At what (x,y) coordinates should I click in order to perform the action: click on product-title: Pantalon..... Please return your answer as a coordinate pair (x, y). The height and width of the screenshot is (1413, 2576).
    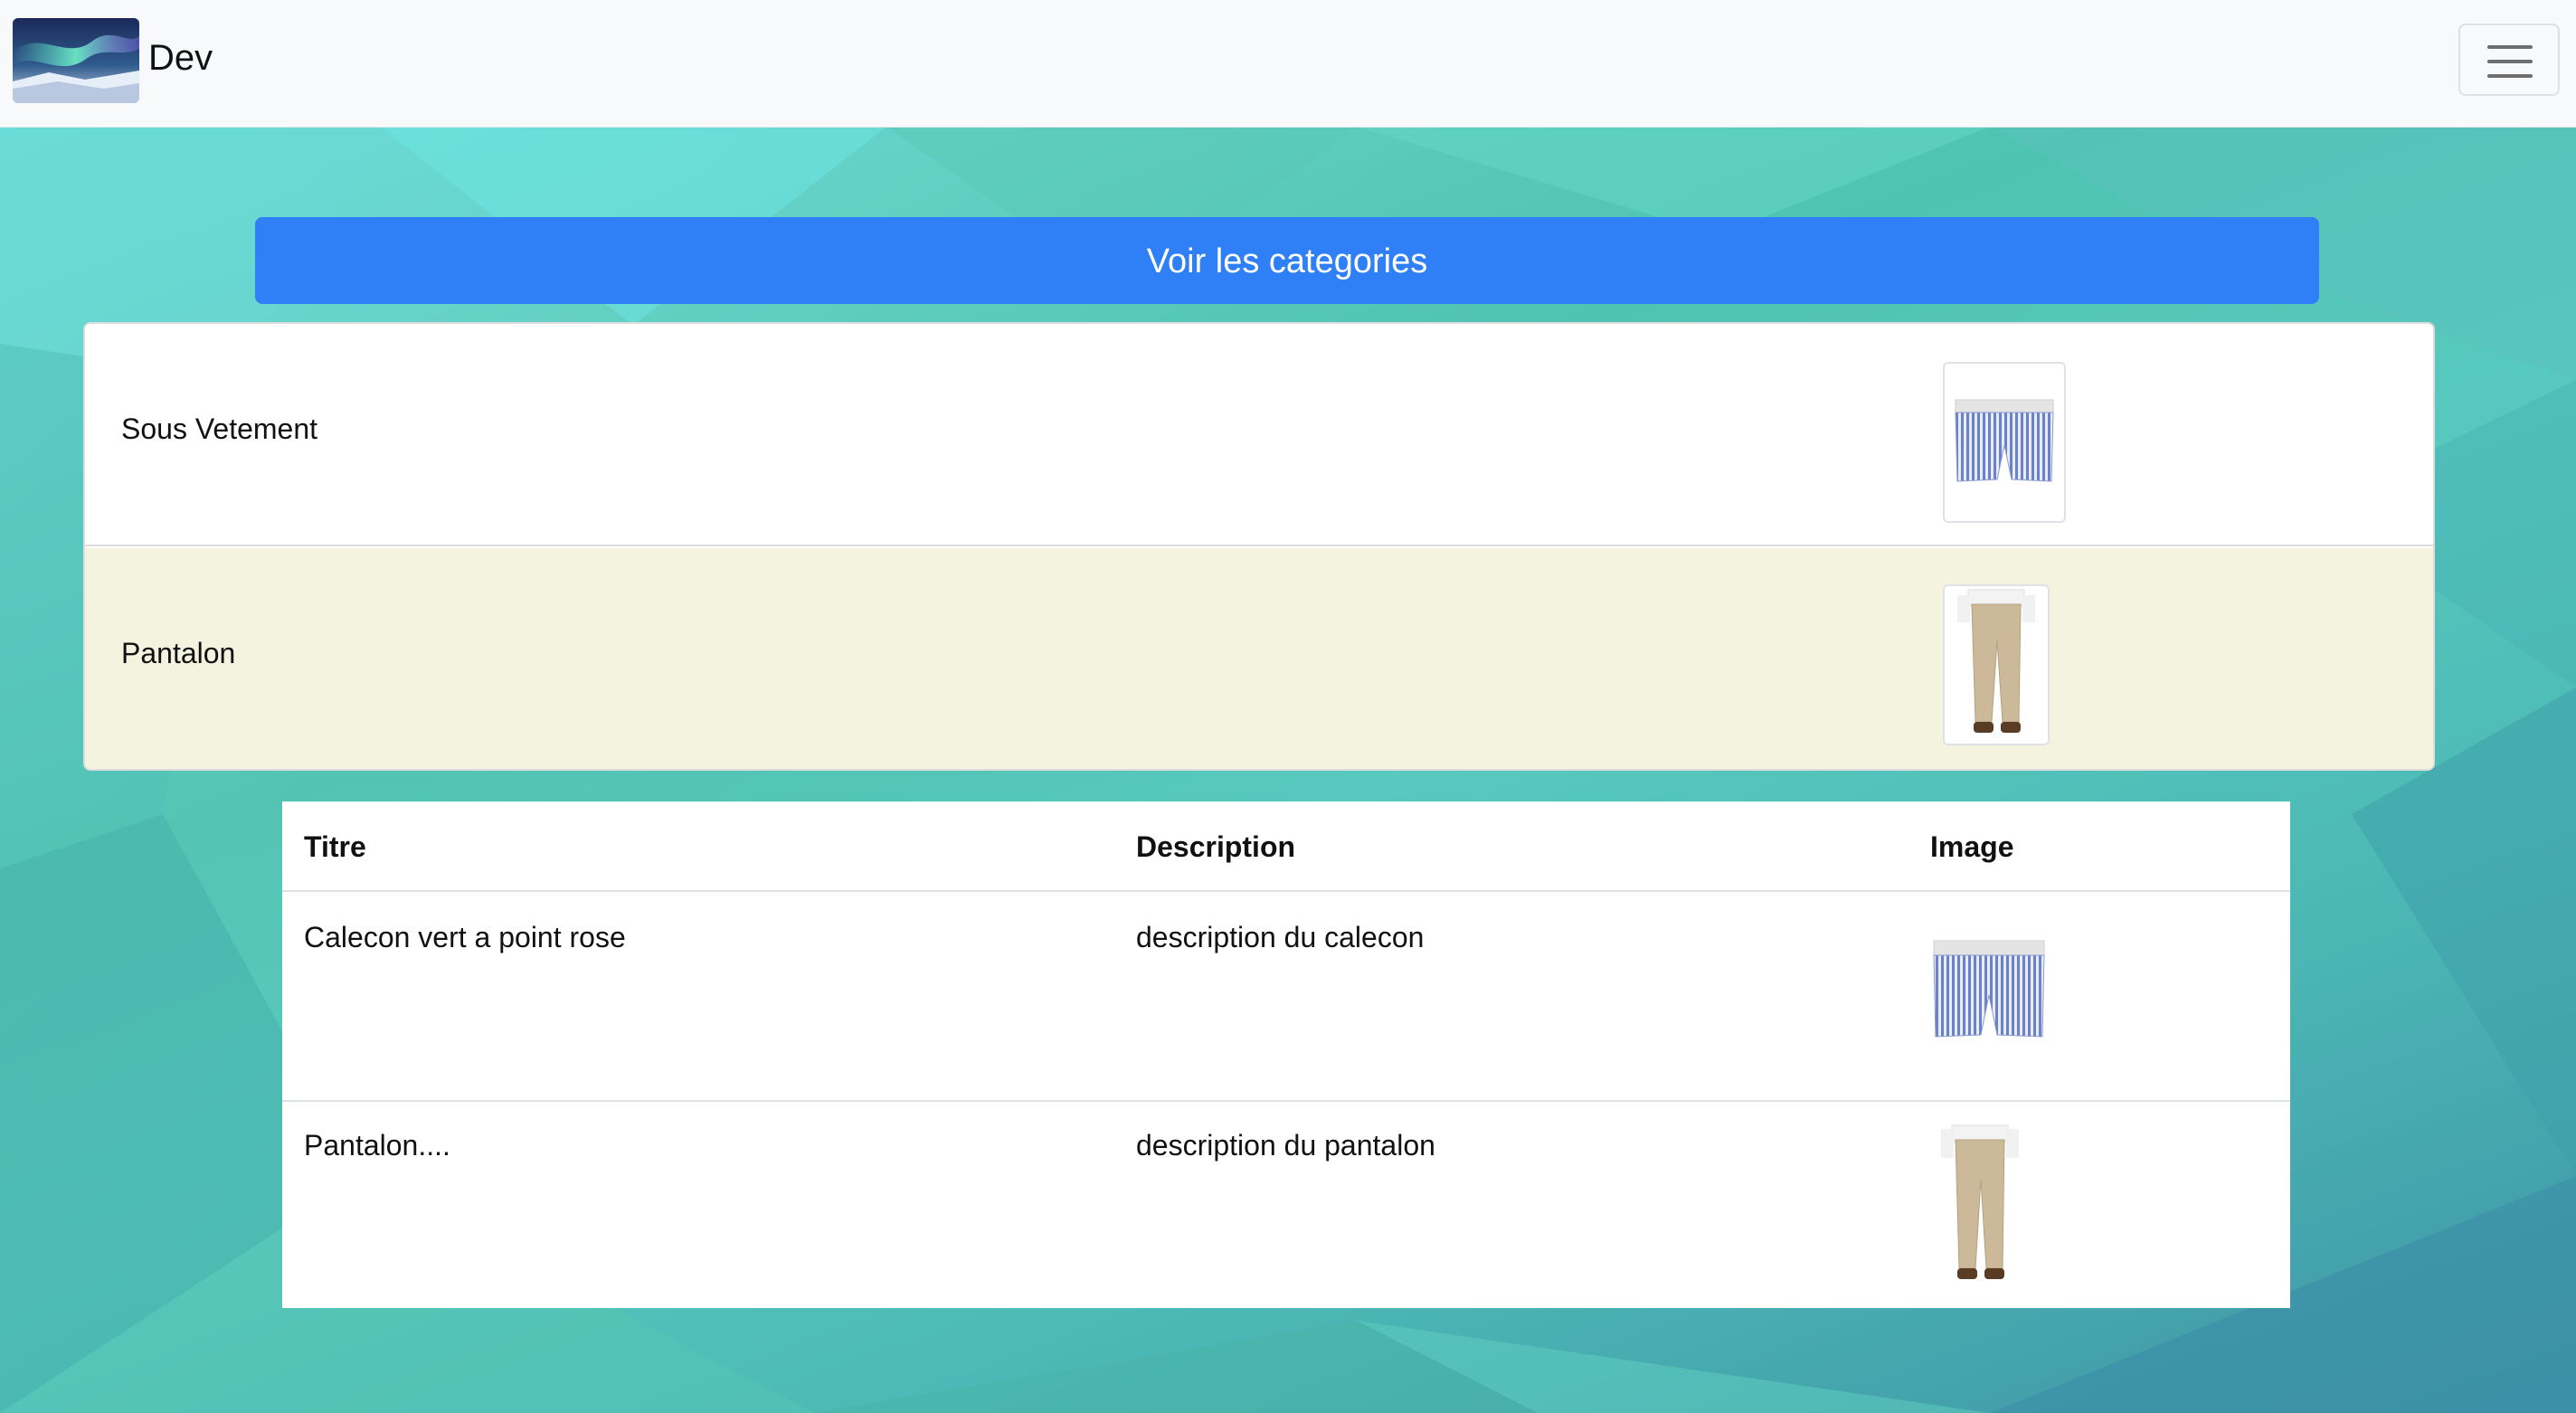
    Looking at the image, I should click on (377, 1145).